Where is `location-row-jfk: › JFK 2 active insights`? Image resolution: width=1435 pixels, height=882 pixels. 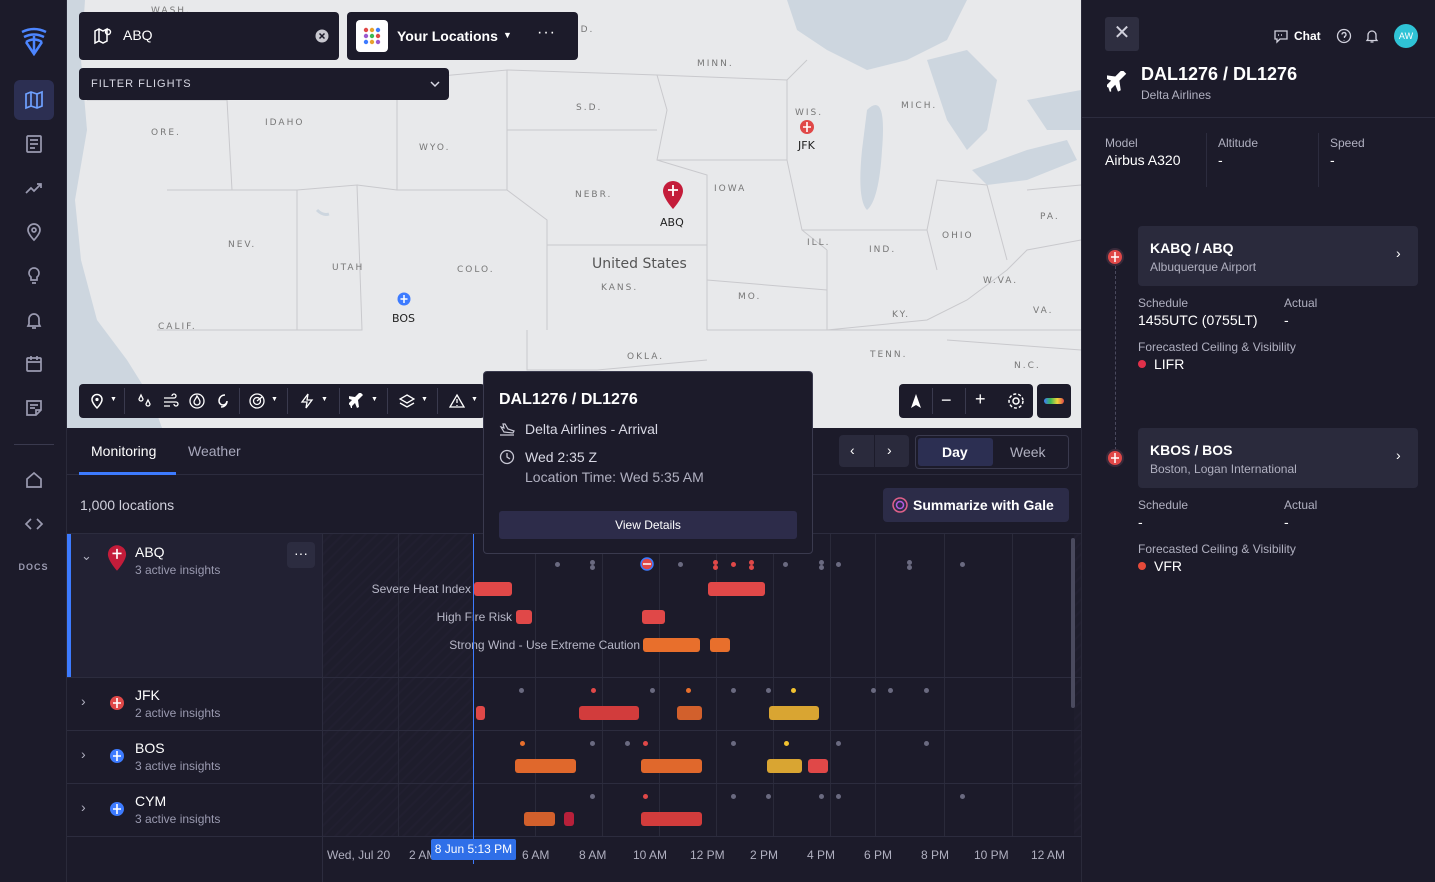
location-row-jfk: › JFK 2 active insights is located at coordinates (574, 704).